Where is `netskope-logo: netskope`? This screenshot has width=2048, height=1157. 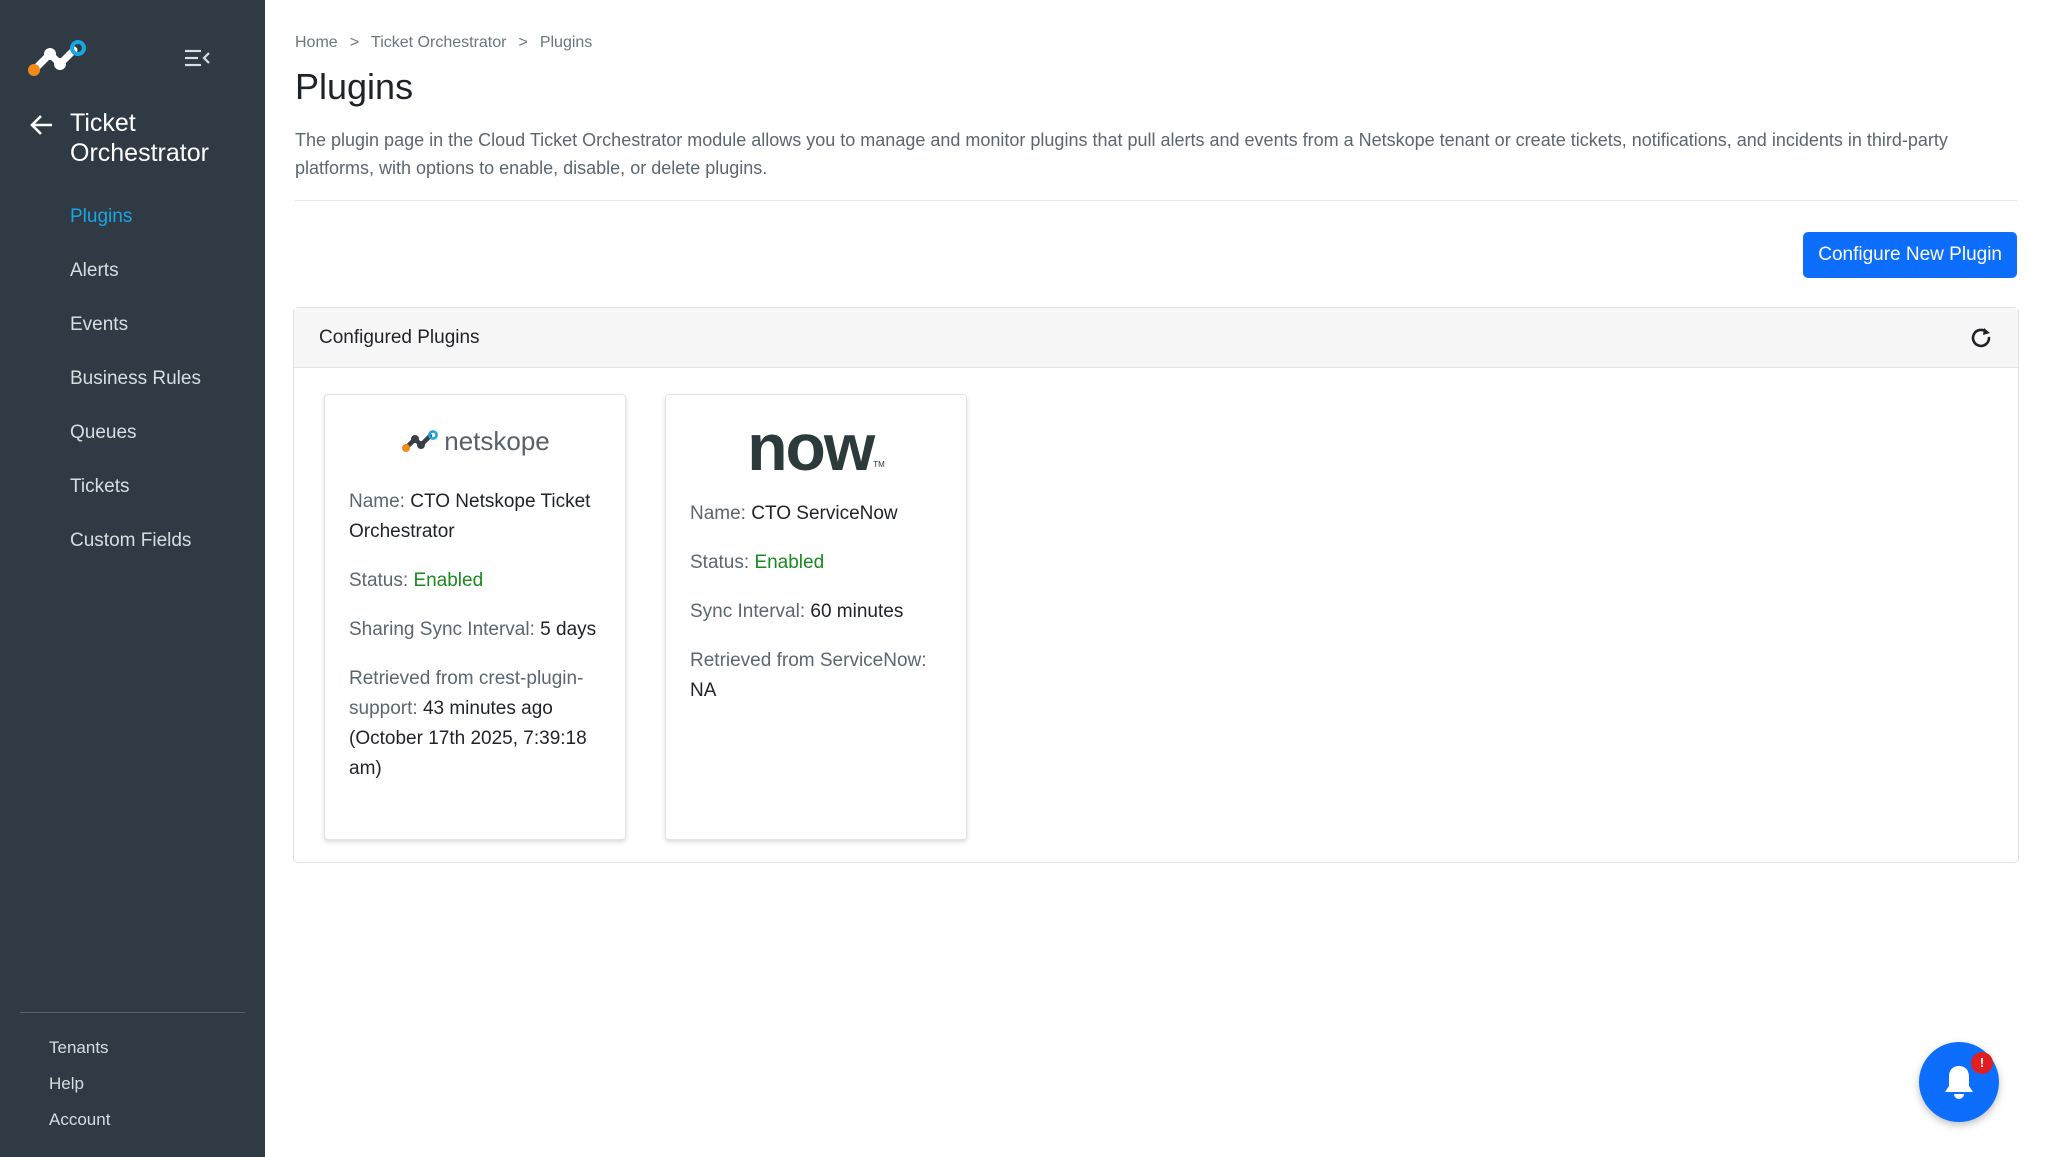 netskope-logo: netskope is located at coordinates (475, 441).